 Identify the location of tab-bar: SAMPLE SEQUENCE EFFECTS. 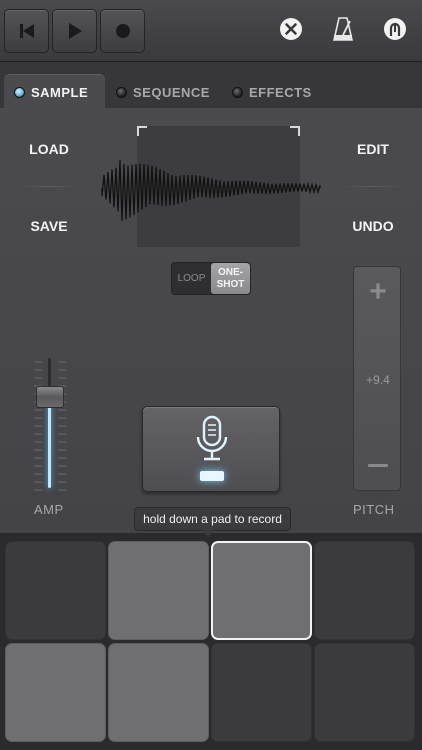
(211, 86).